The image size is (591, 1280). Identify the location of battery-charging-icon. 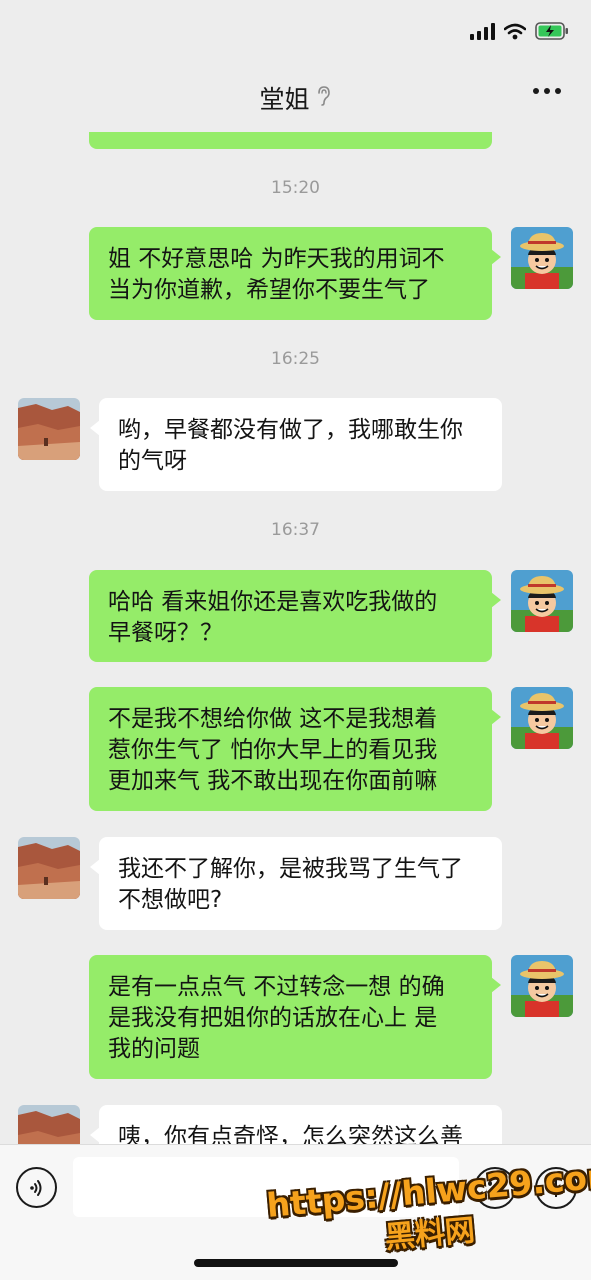
(552, 31).